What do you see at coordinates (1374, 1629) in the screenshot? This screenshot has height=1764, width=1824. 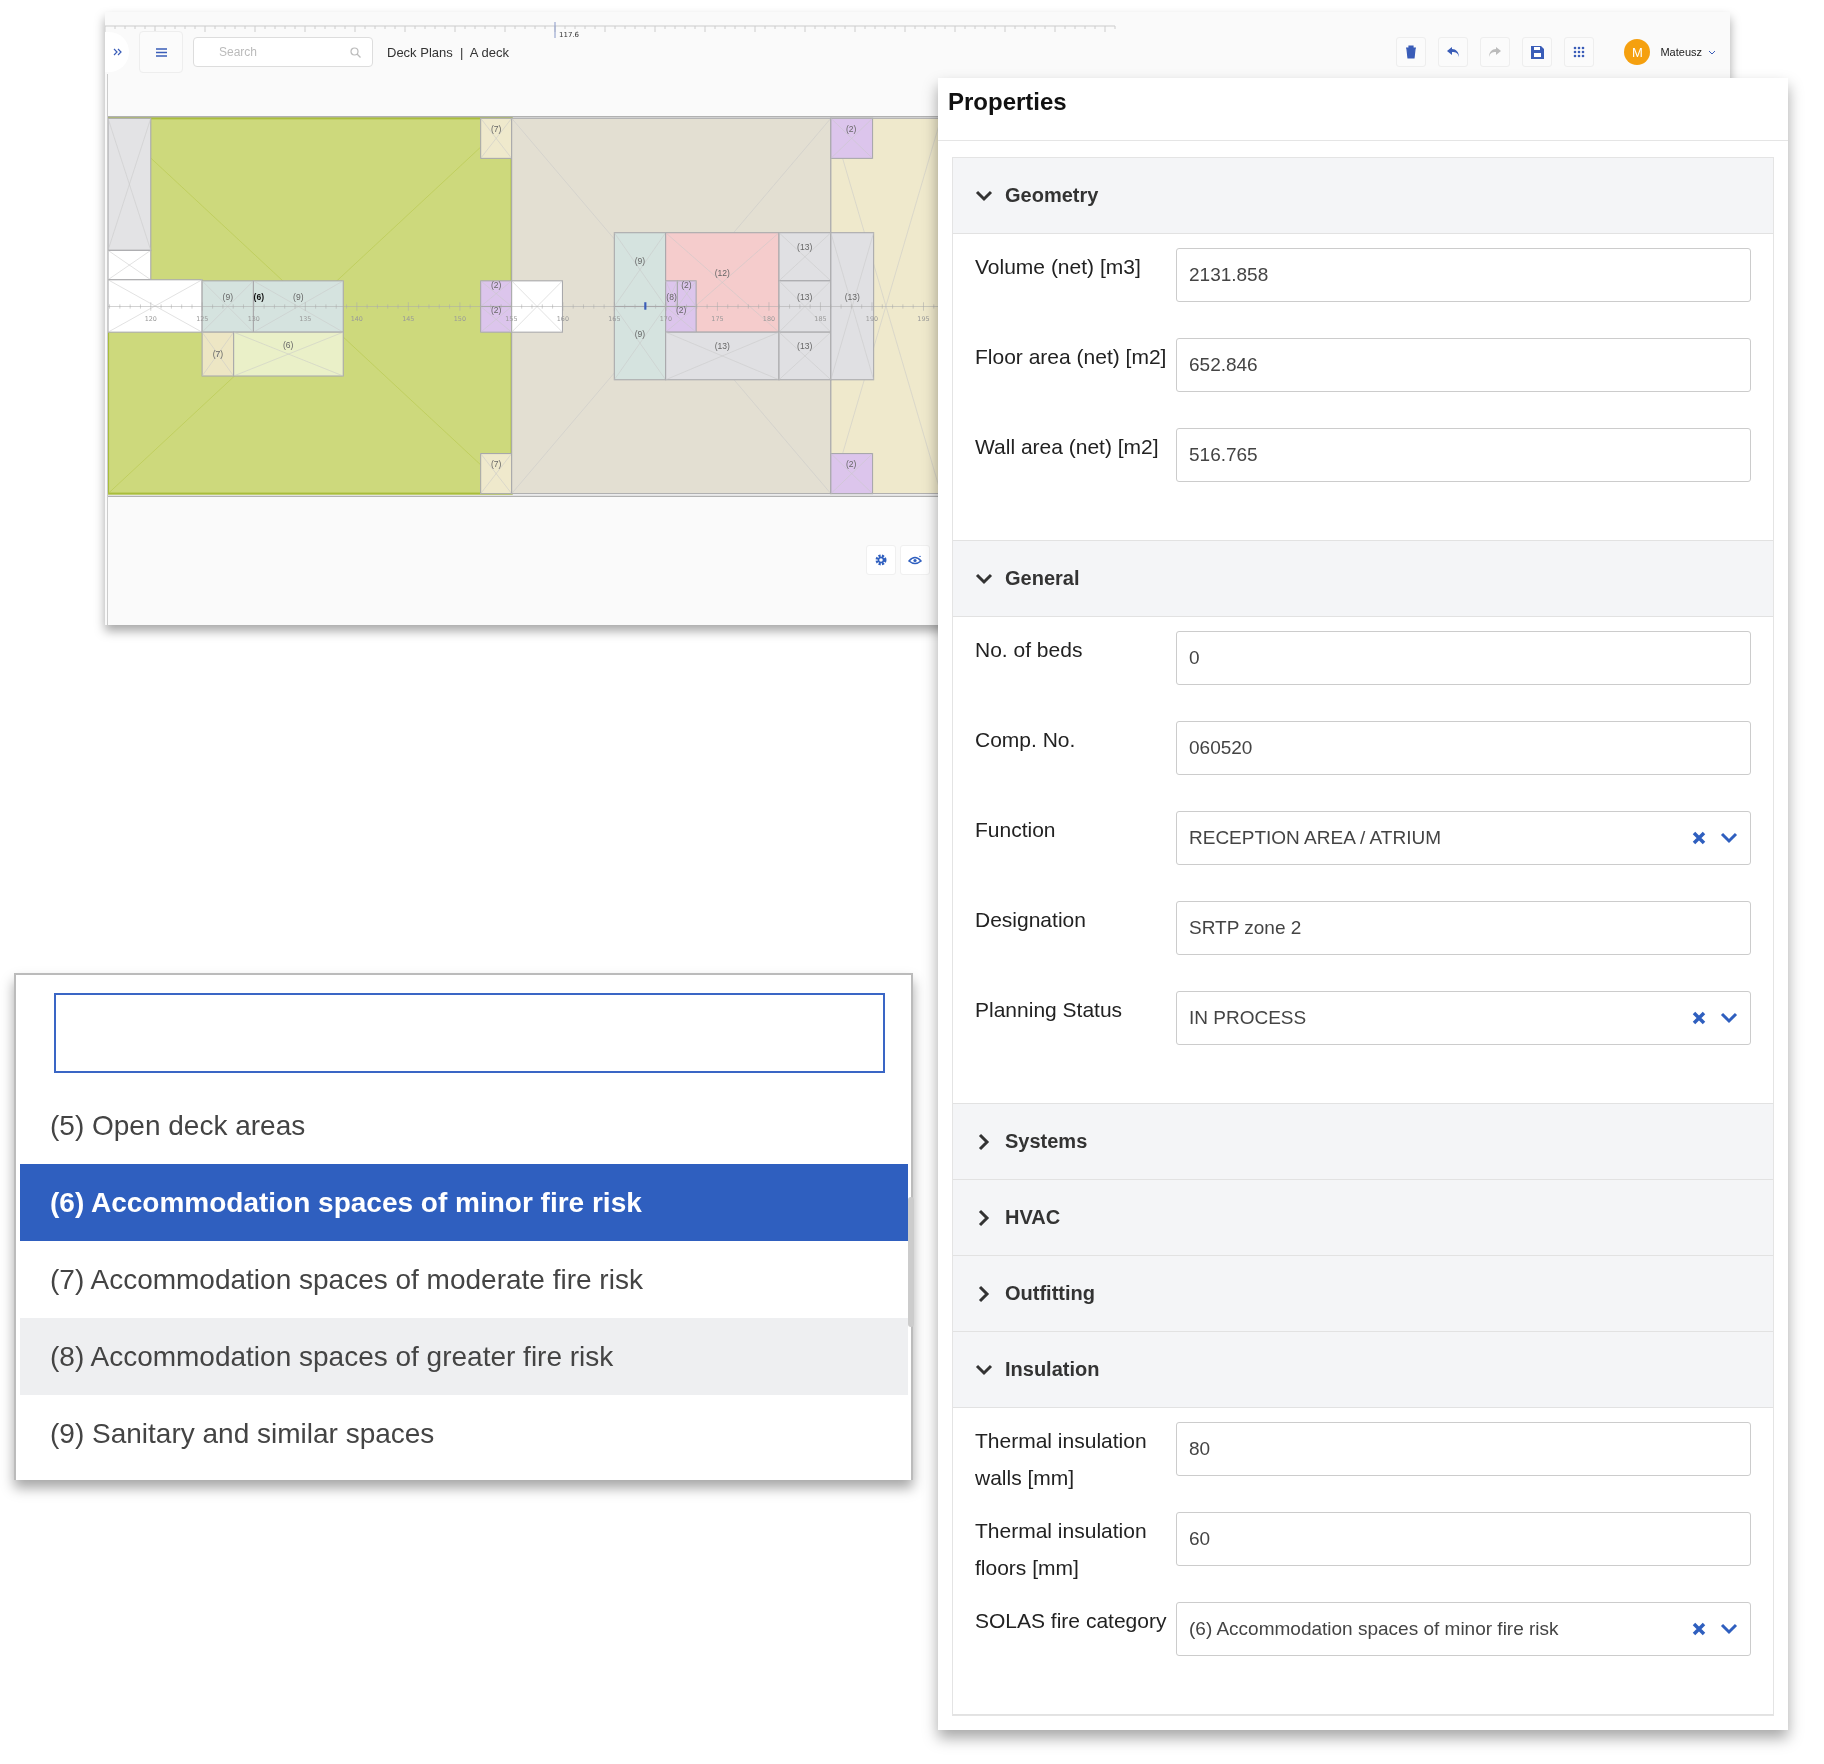 I see `selected-value: (6) Accommodation spaces of minor fire risk` at bounding box center [1374, 1629].